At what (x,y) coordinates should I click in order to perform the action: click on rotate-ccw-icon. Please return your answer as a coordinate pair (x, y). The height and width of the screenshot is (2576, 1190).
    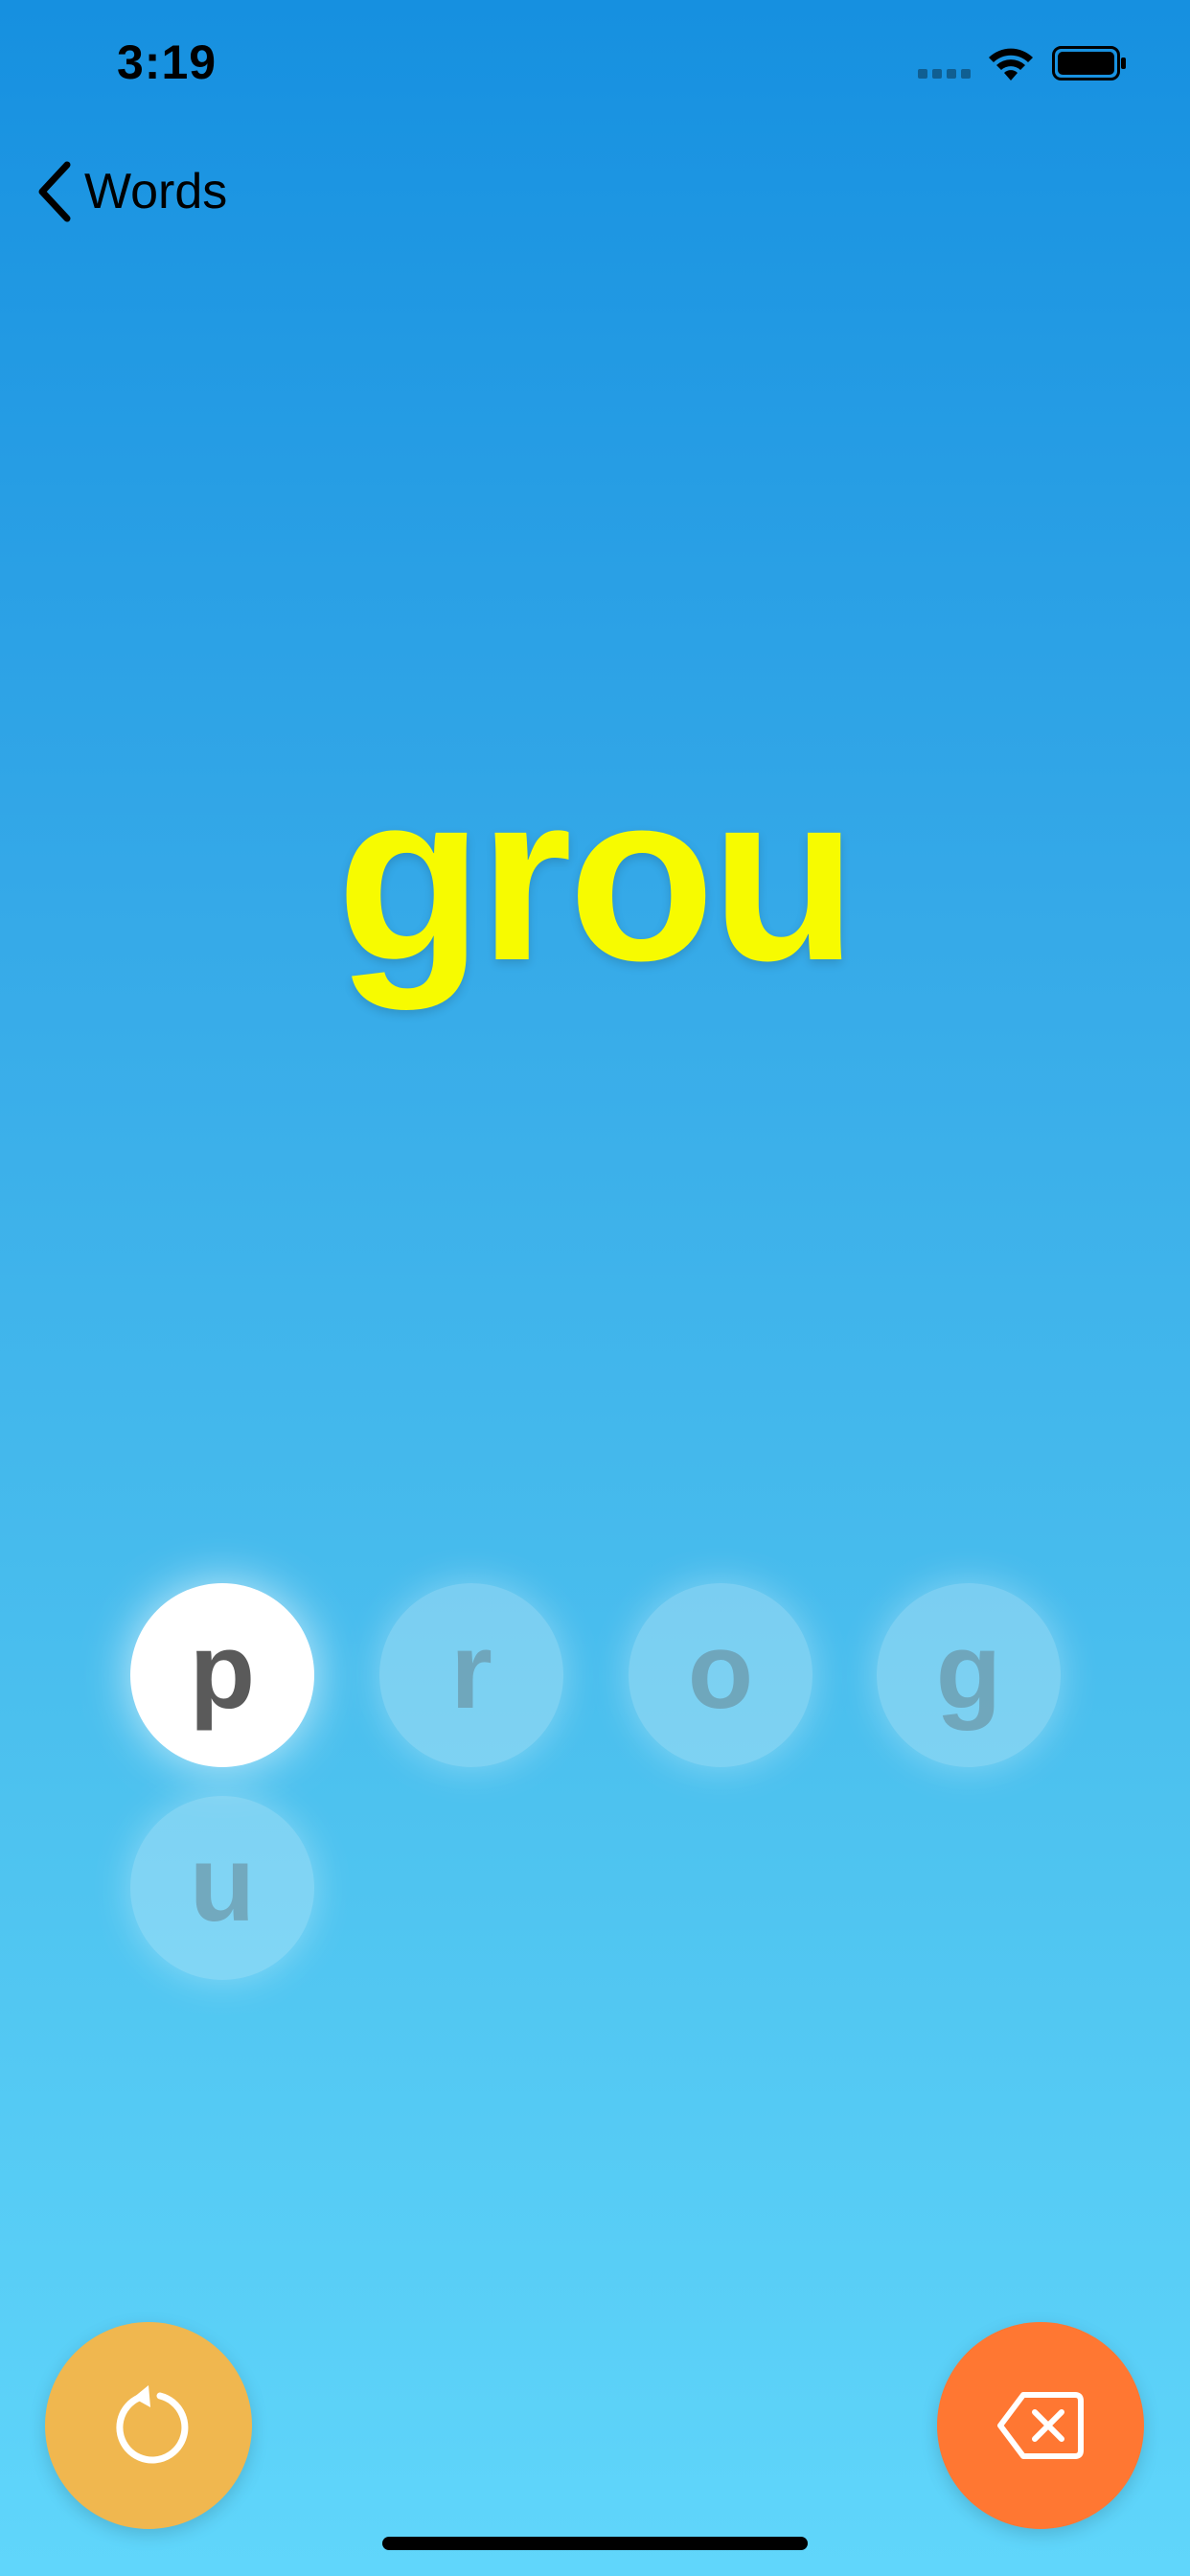
    Looking at the image, I should click on (152, 2424).